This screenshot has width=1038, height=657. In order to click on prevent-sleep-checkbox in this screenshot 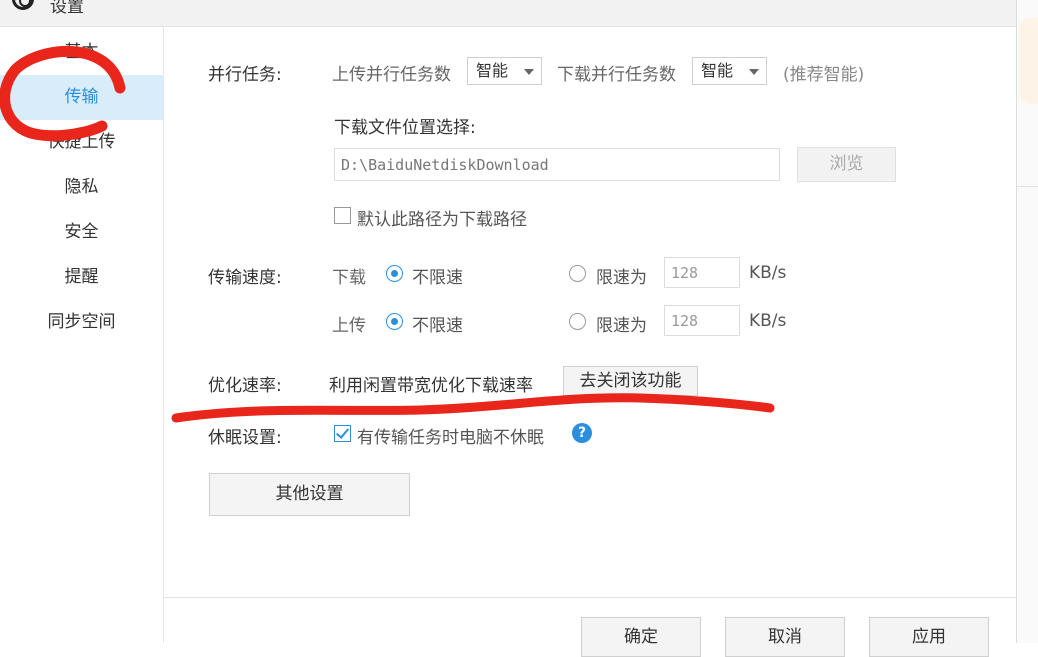, I will do `click(342, 433)`.